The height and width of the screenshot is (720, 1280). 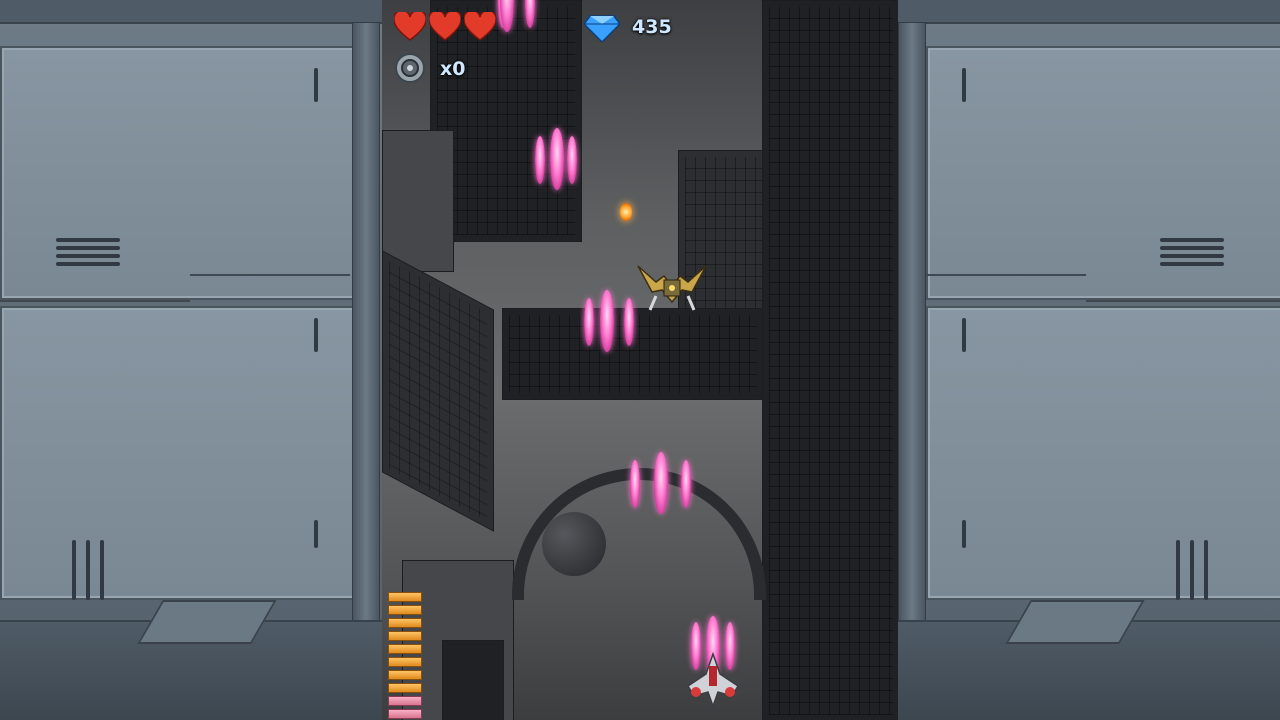 What do you see at coordinates (602, 28) in the screenshot?
I see `blue-diamond-icon` at bounding box center [602, 28].